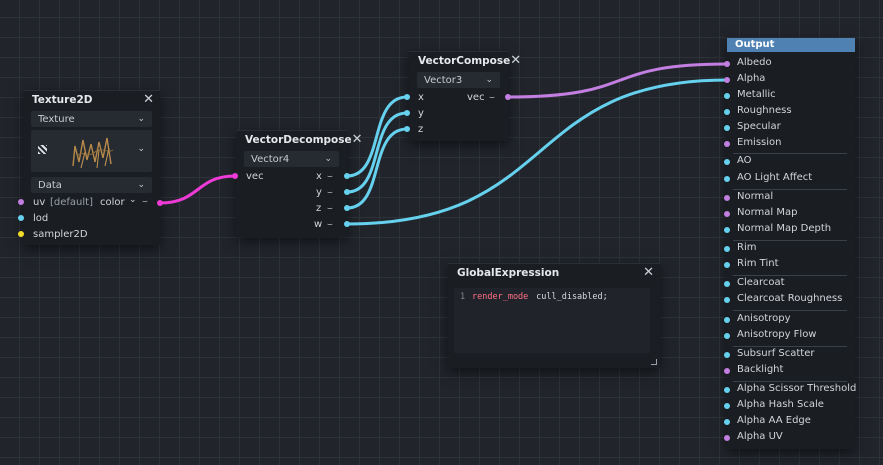 This screenshot has height=465, width=883. Describe the element at coordinates (407, 113) in the screenshot. I see `y-input-port` at that location.